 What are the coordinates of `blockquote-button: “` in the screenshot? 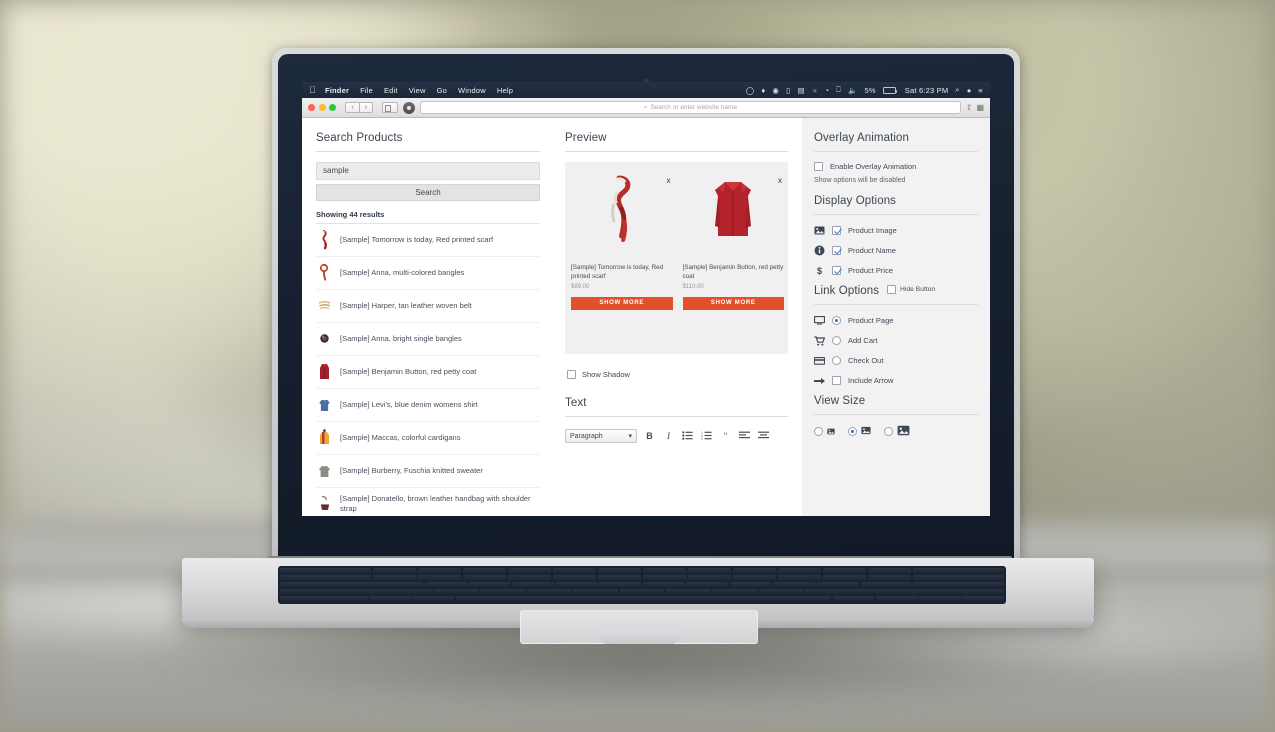 It's located at (725, 436).